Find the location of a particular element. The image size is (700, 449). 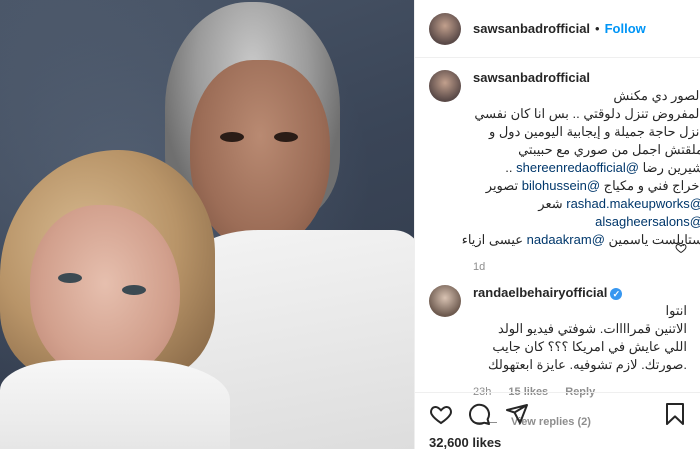

caption-text-fragment: شيرين رضا is located at coordinates (671, 167).